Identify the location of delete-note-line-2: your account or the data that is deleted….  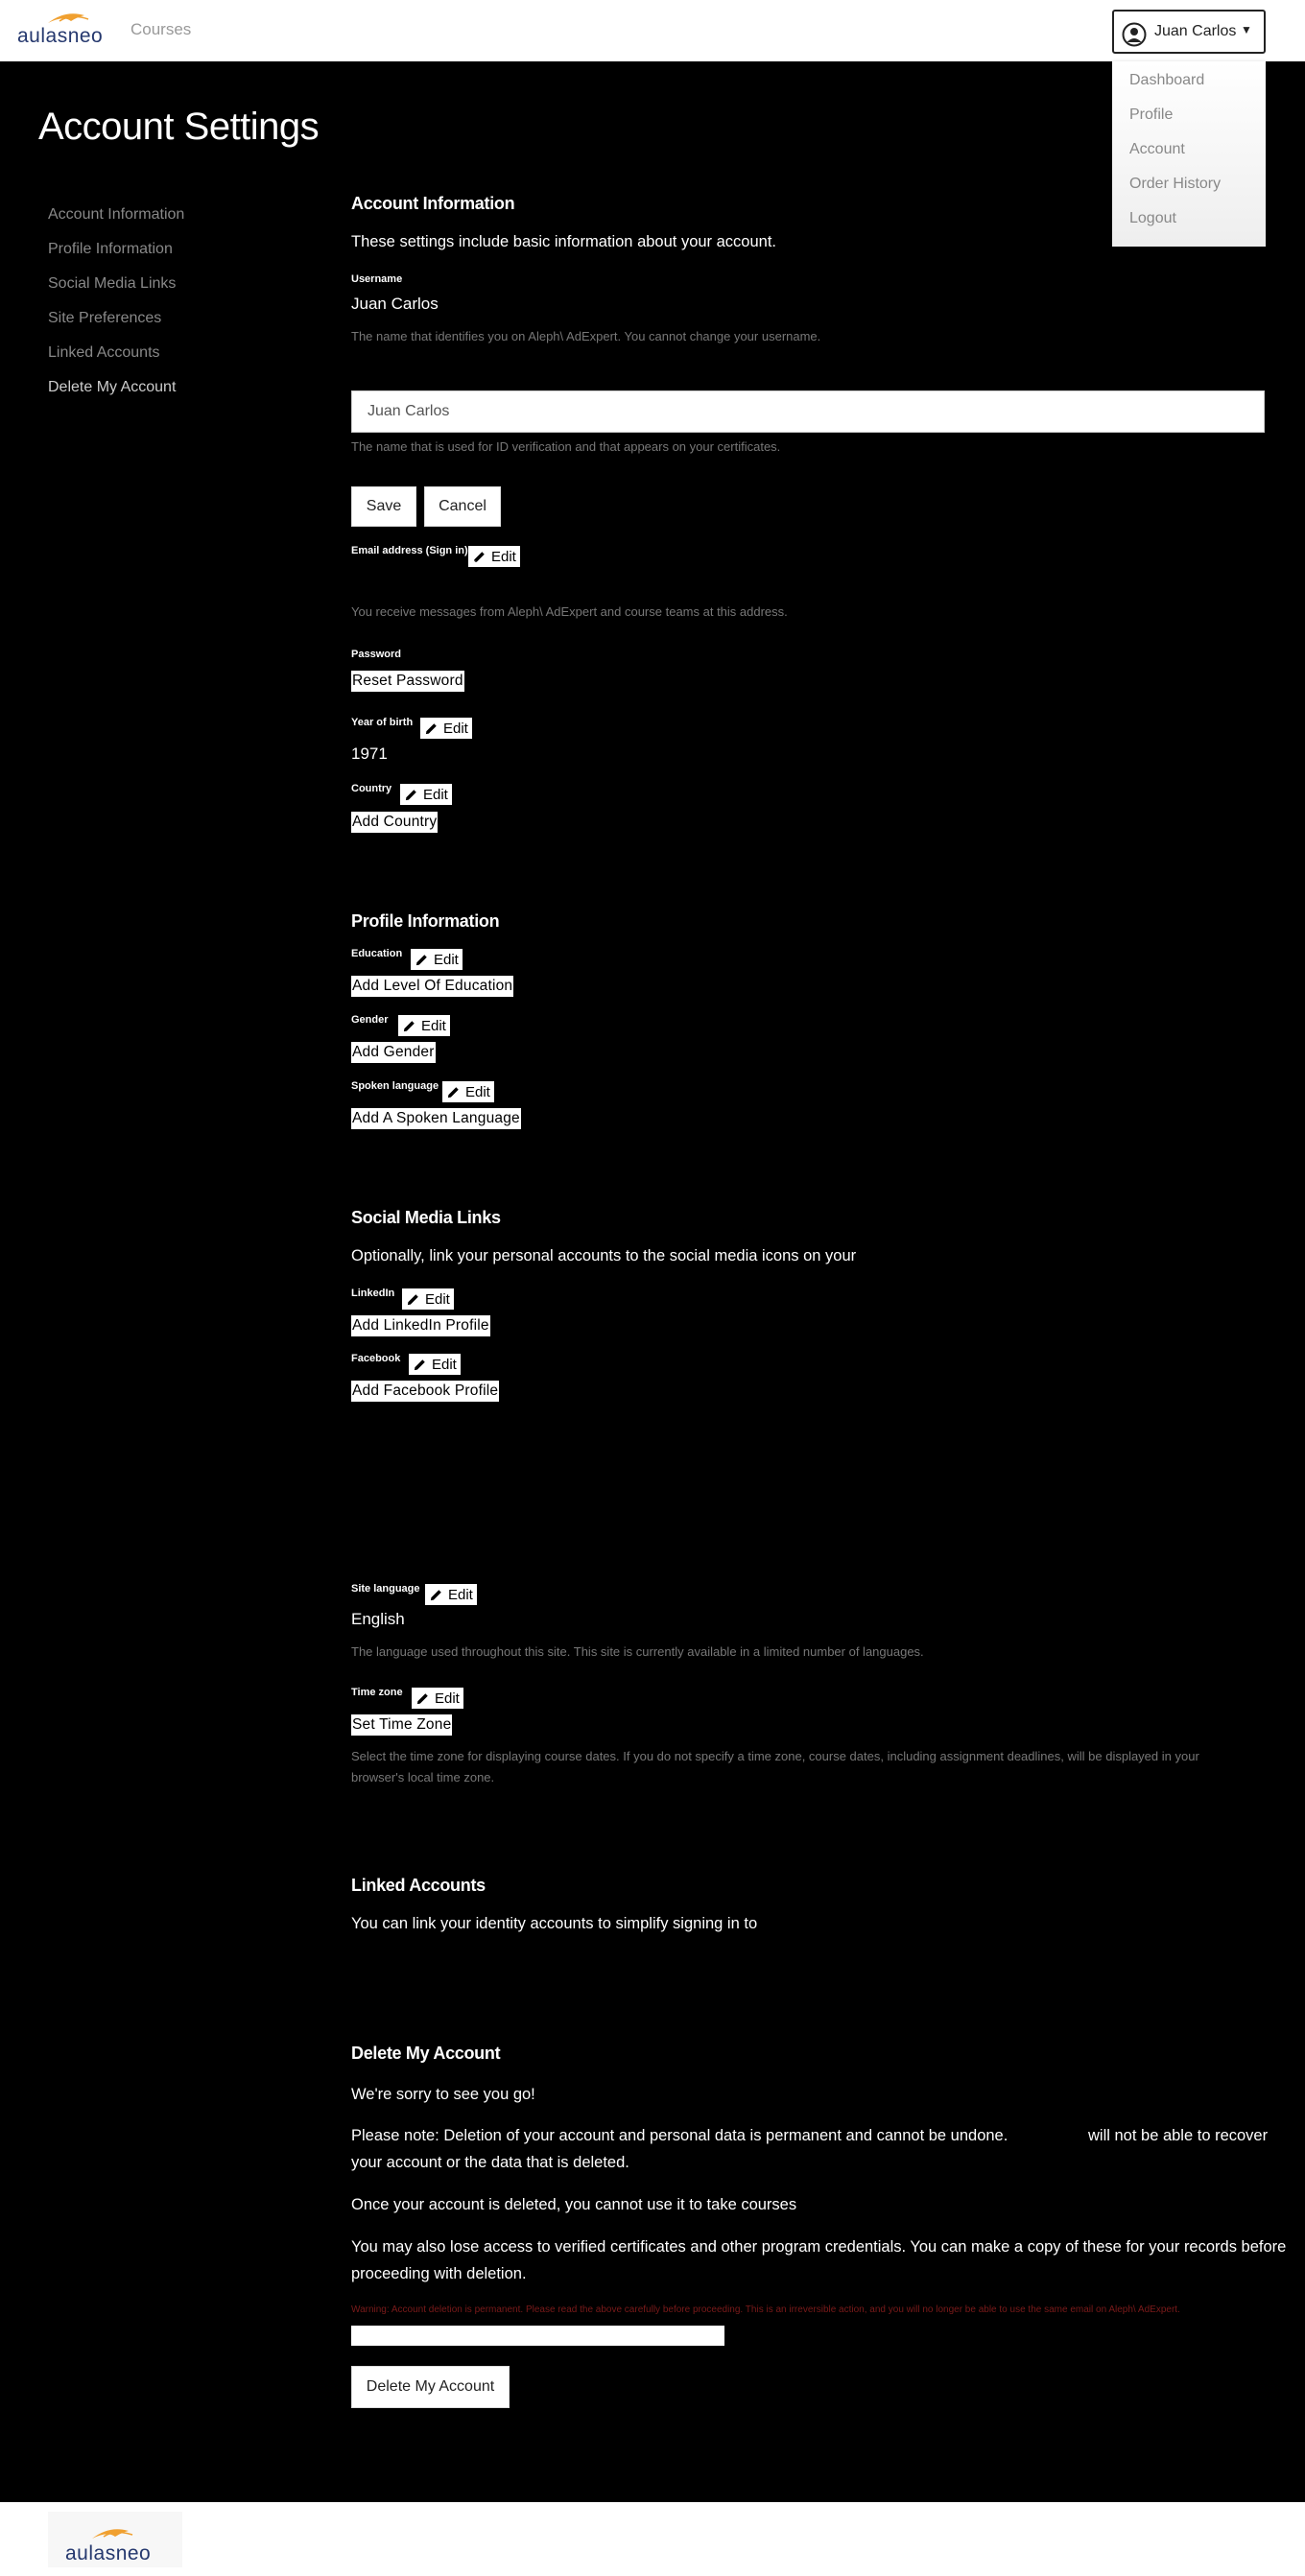
(490, 2162).